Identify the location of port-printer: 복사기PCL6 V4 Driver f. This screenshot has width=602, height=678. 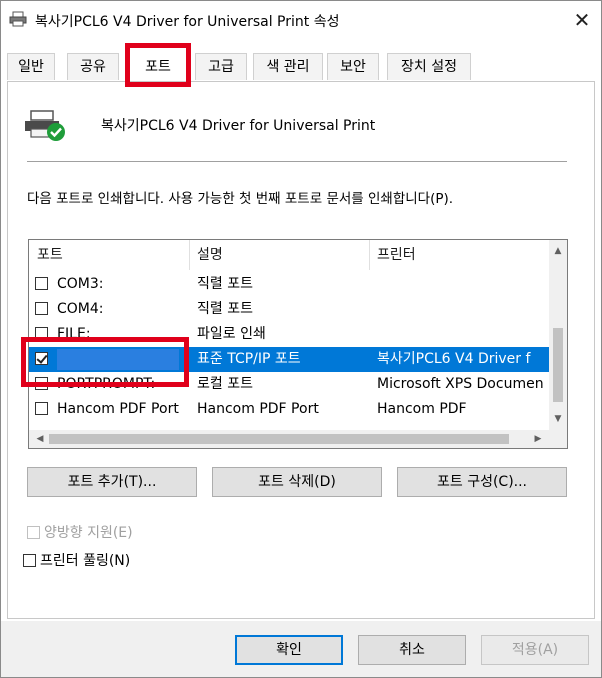
(454, 359).